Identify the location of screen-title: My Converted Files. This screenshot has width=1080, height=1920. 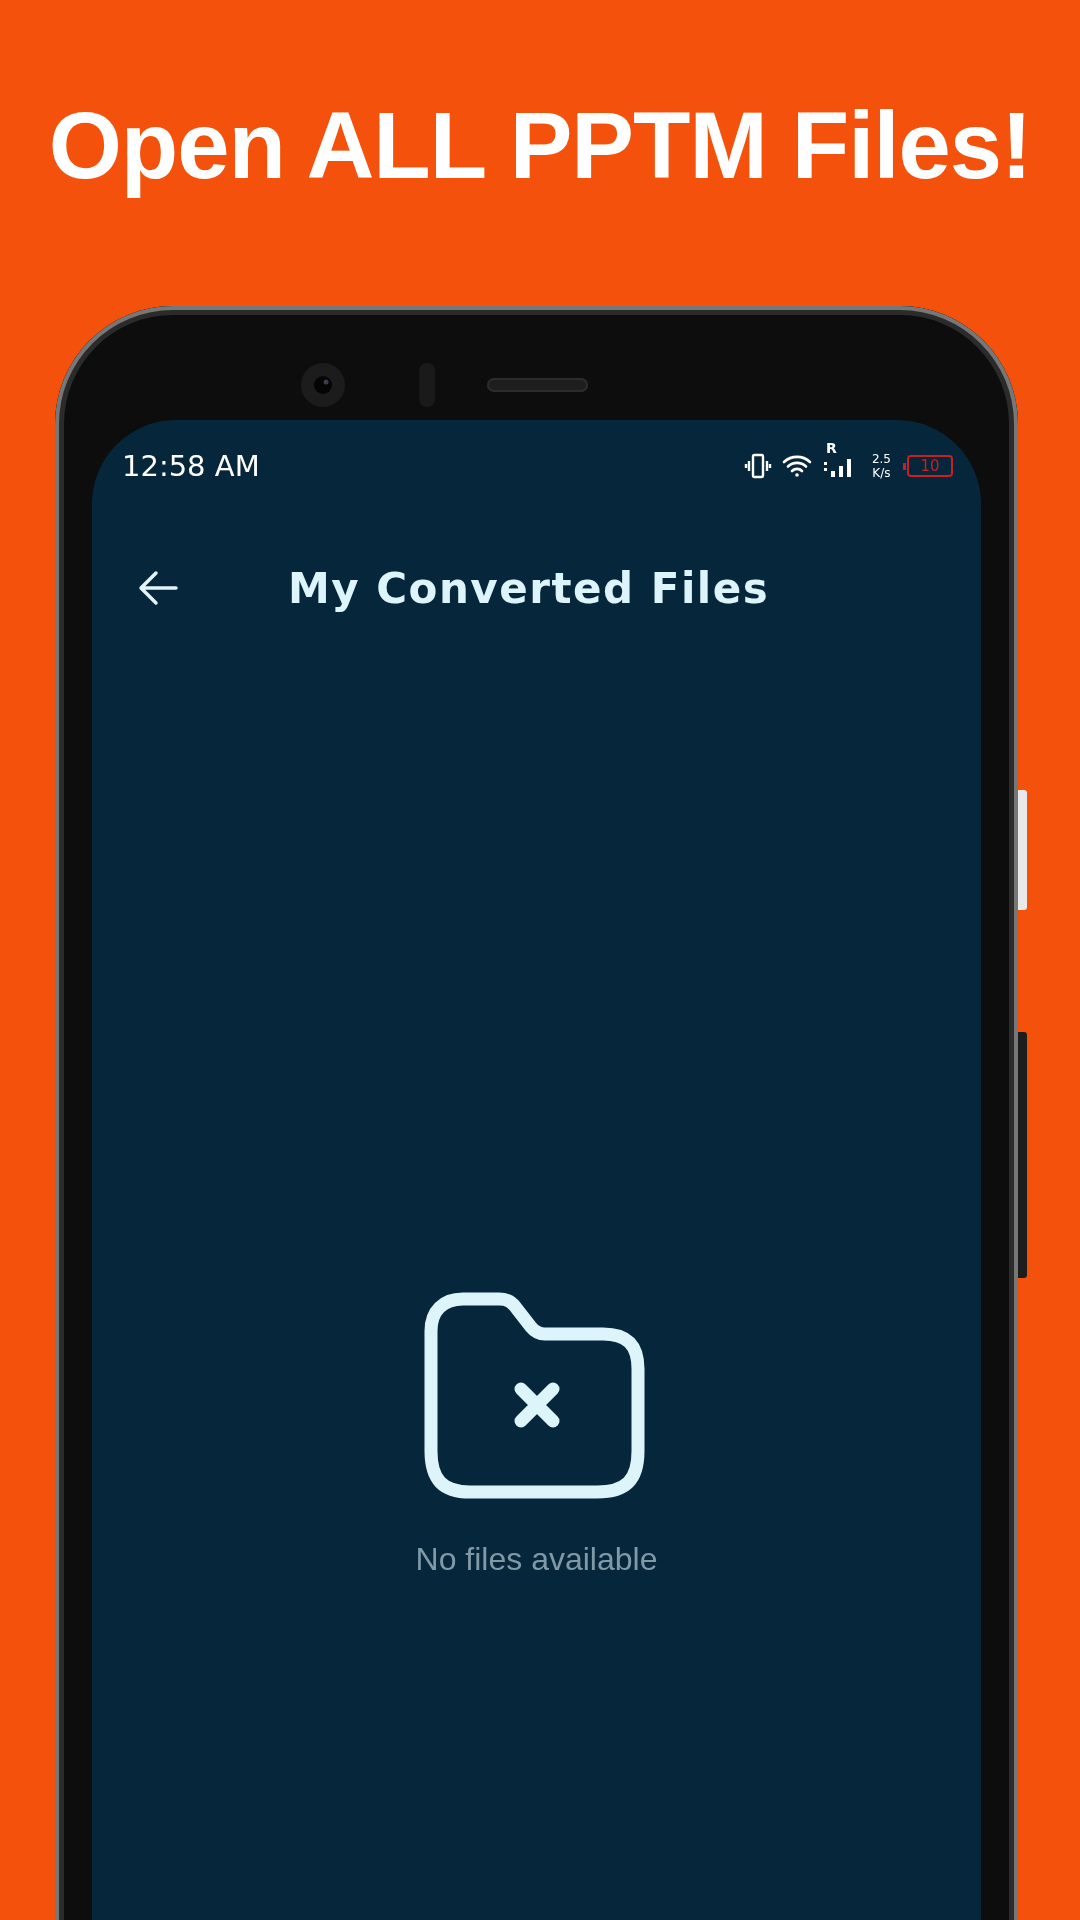
(529, 588).